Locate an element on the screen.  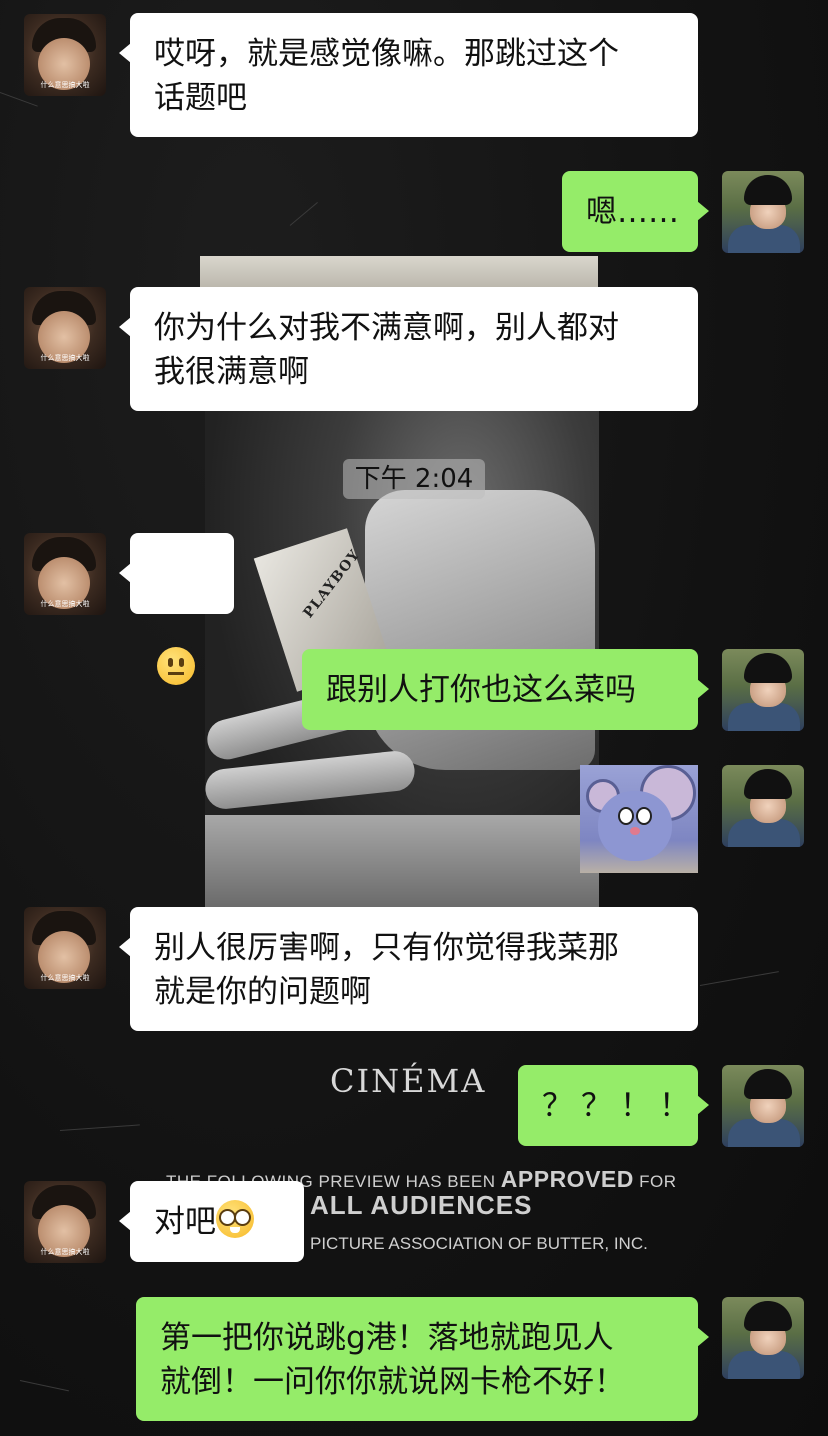
message-bubble: 你为什么对我不满意啊，别人都对 我很满意啊 is located at coordinates (408, 349).